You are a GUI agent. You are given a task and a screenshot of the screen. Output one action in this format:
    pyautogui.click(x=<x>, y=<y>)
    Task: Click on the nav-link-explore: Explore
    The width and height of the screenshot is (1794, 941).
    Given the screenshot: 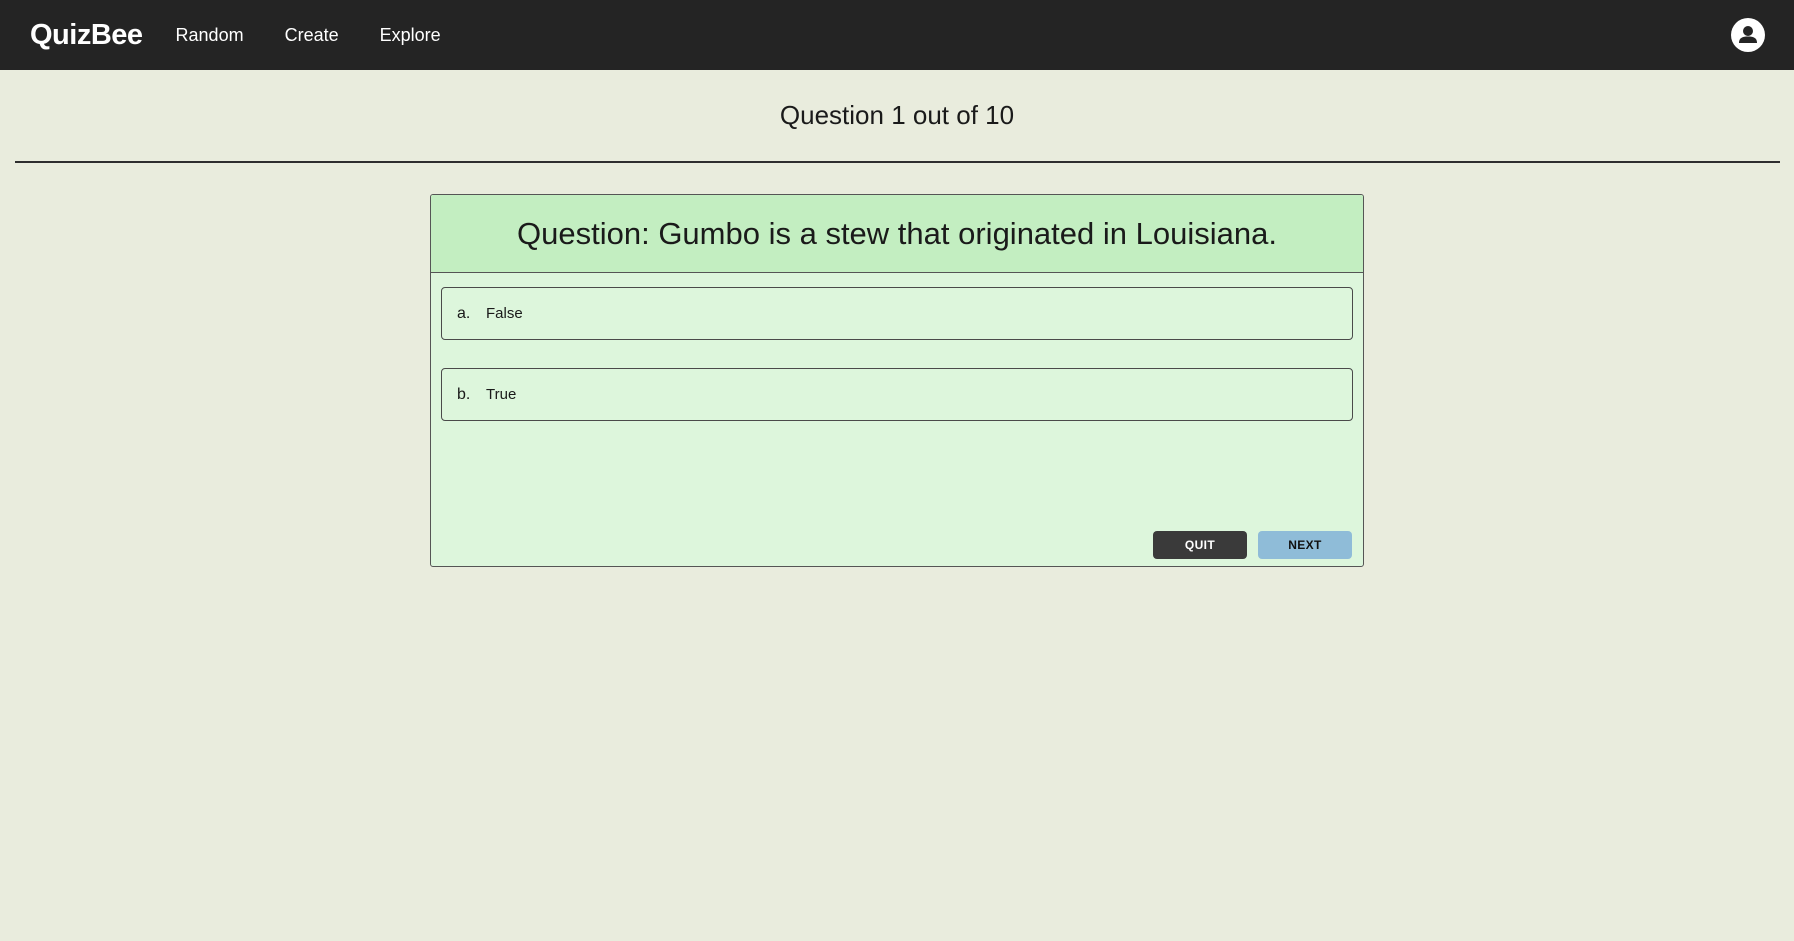 What is the action you would take?
    pyautogui.click(x=410, y=35)
    